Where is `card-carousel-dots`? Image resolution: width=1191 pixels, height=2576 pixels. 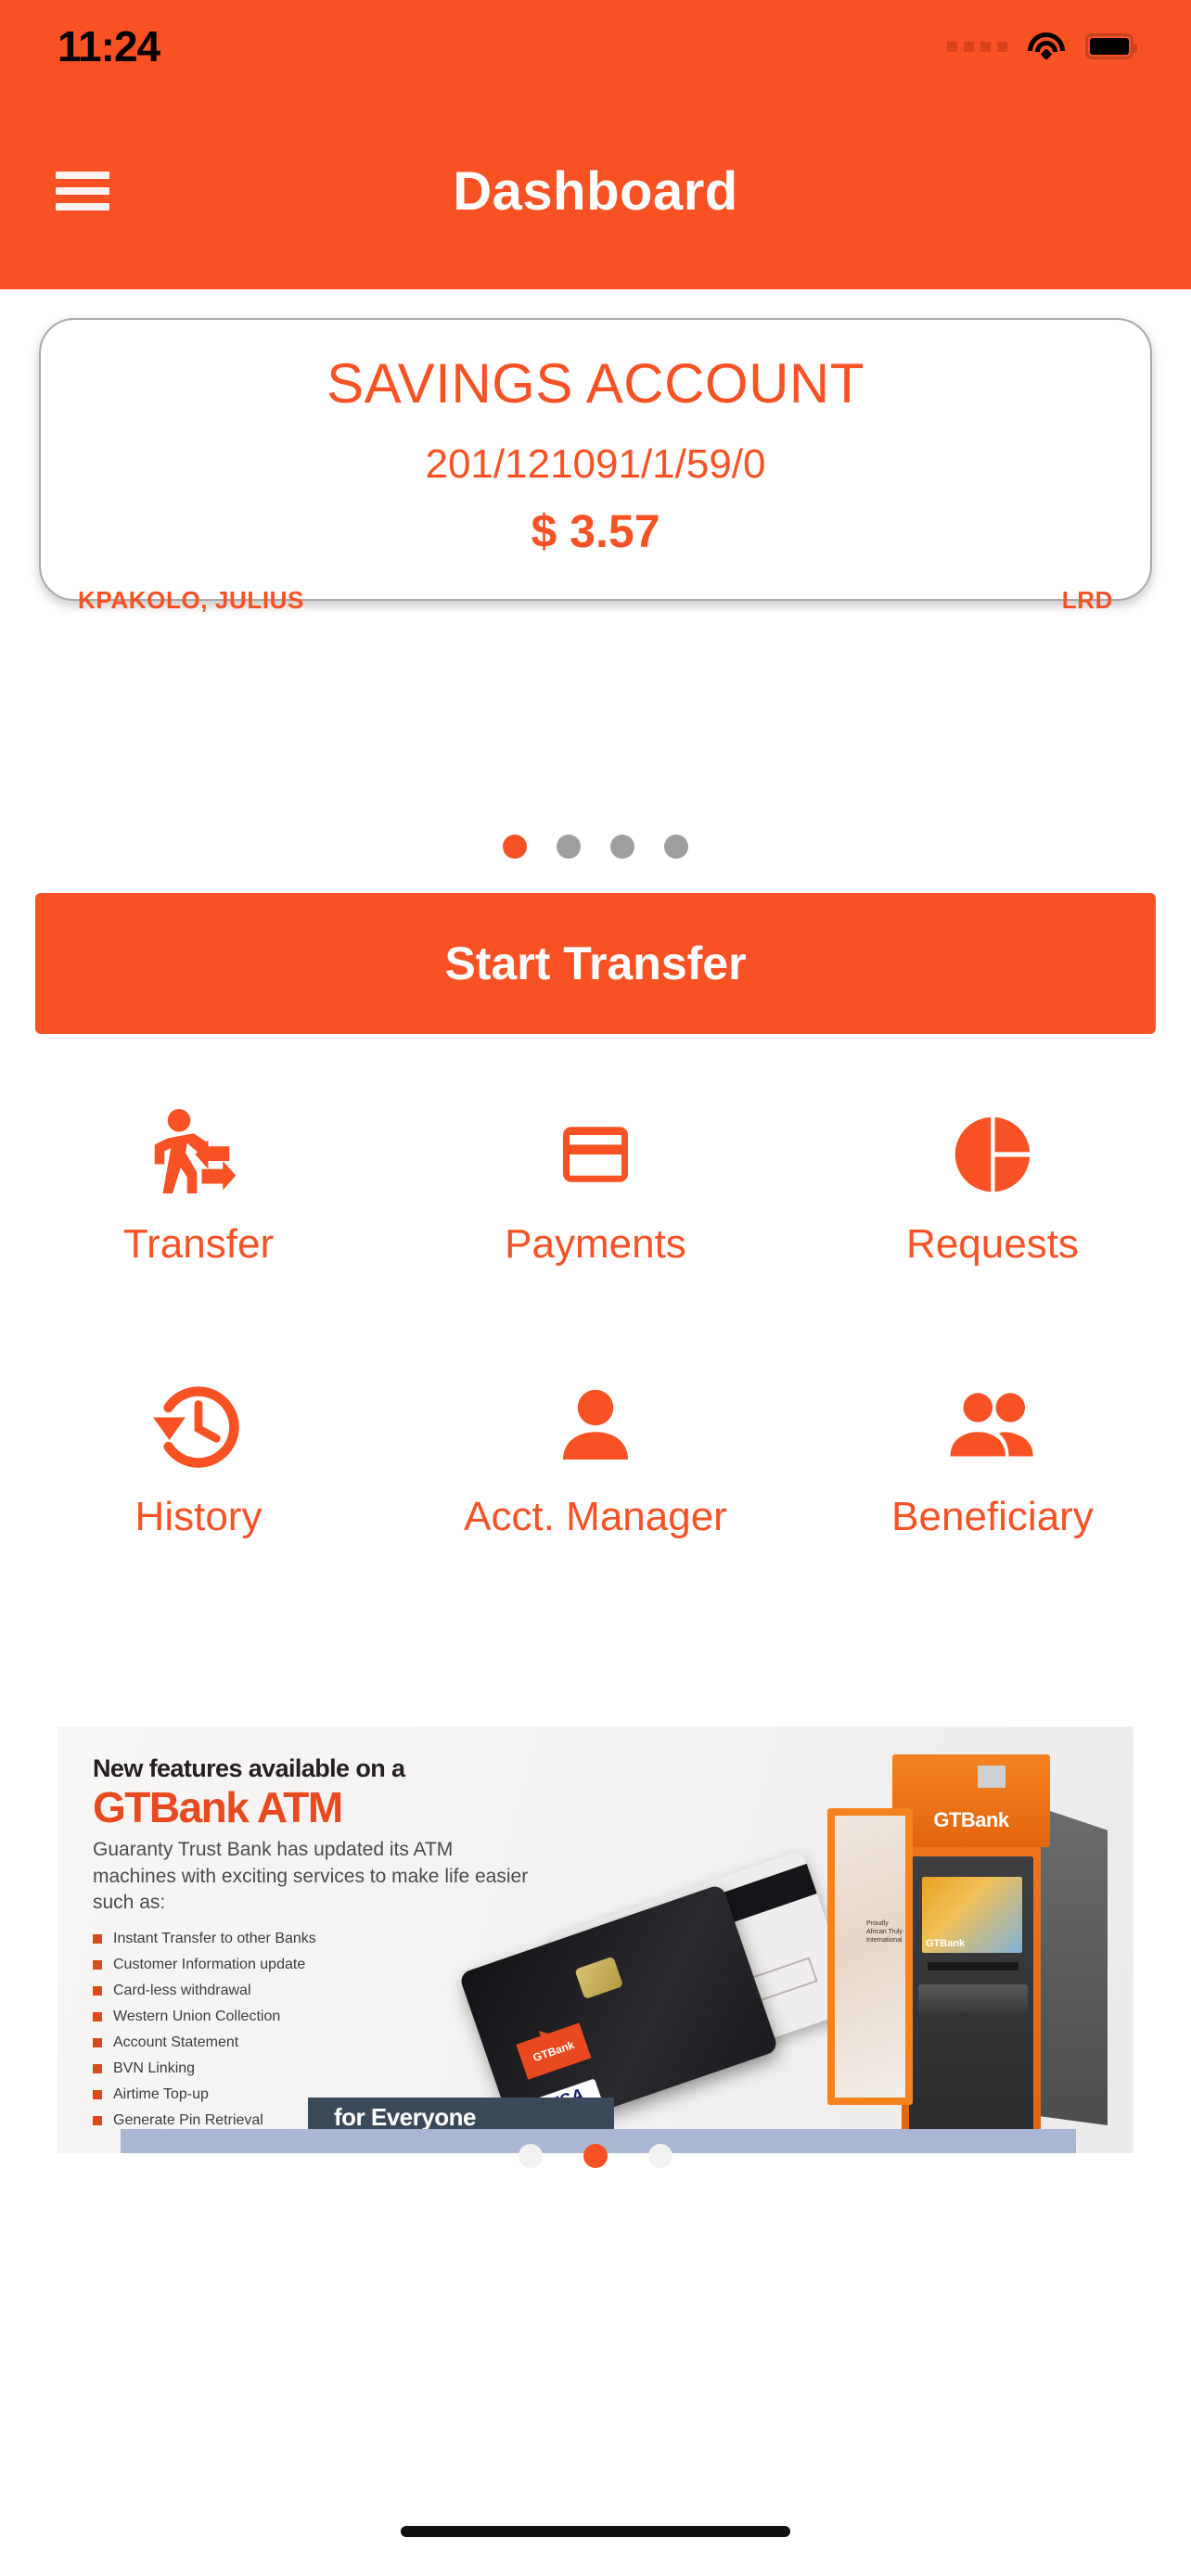 card-carousel-dots is located at coordinates (595, 847).